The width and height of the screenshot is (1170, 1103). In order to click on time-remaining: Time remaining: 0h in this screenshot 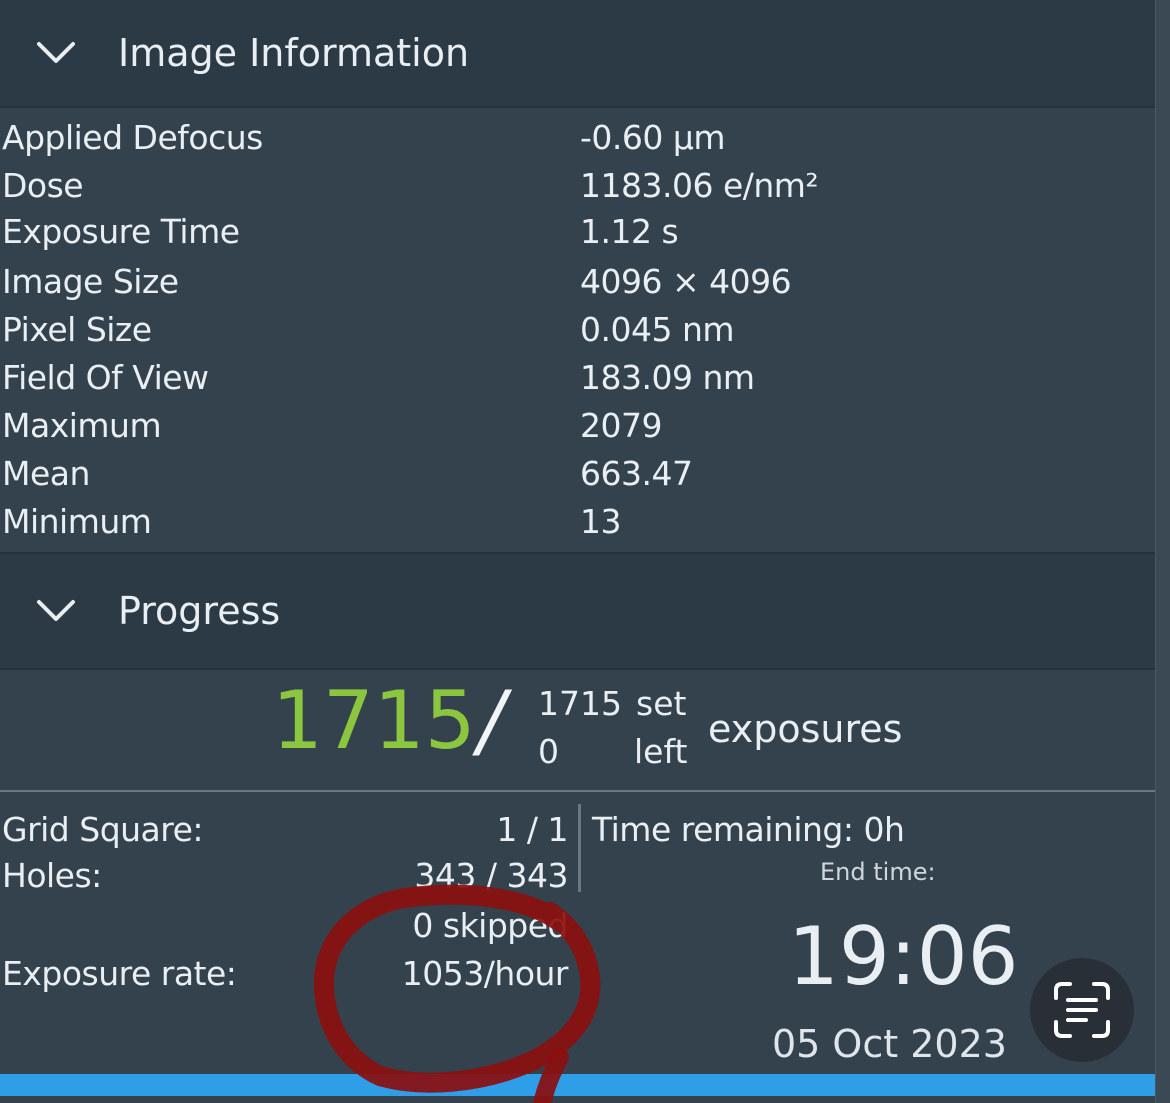, I will do `click(748, 829)`.